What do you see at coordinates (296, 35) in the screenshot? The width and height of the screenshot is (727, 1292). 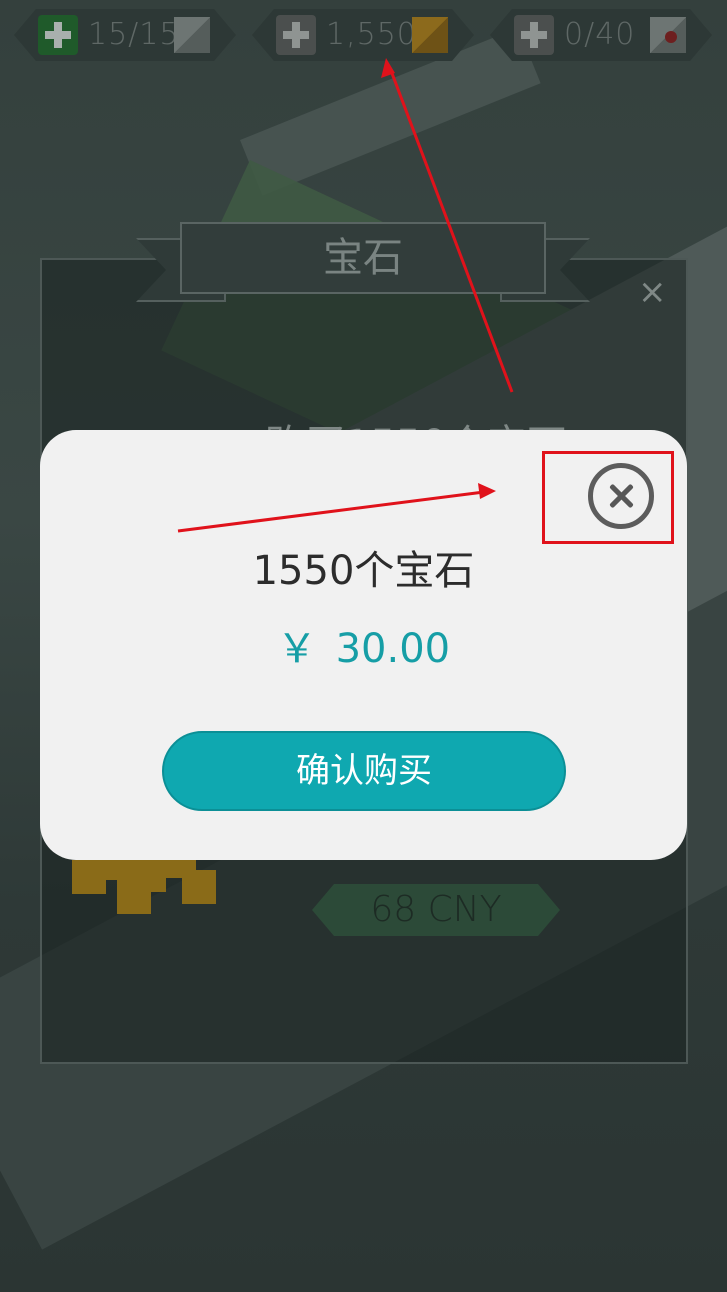 I see `add-gems-icon` at bounding box center [296, 35].